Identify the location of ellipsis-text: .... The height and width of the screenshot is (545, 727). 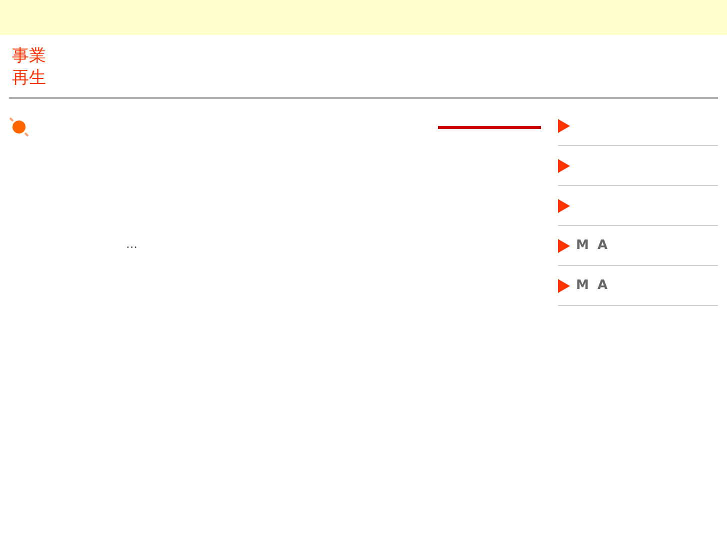
(132, 244).